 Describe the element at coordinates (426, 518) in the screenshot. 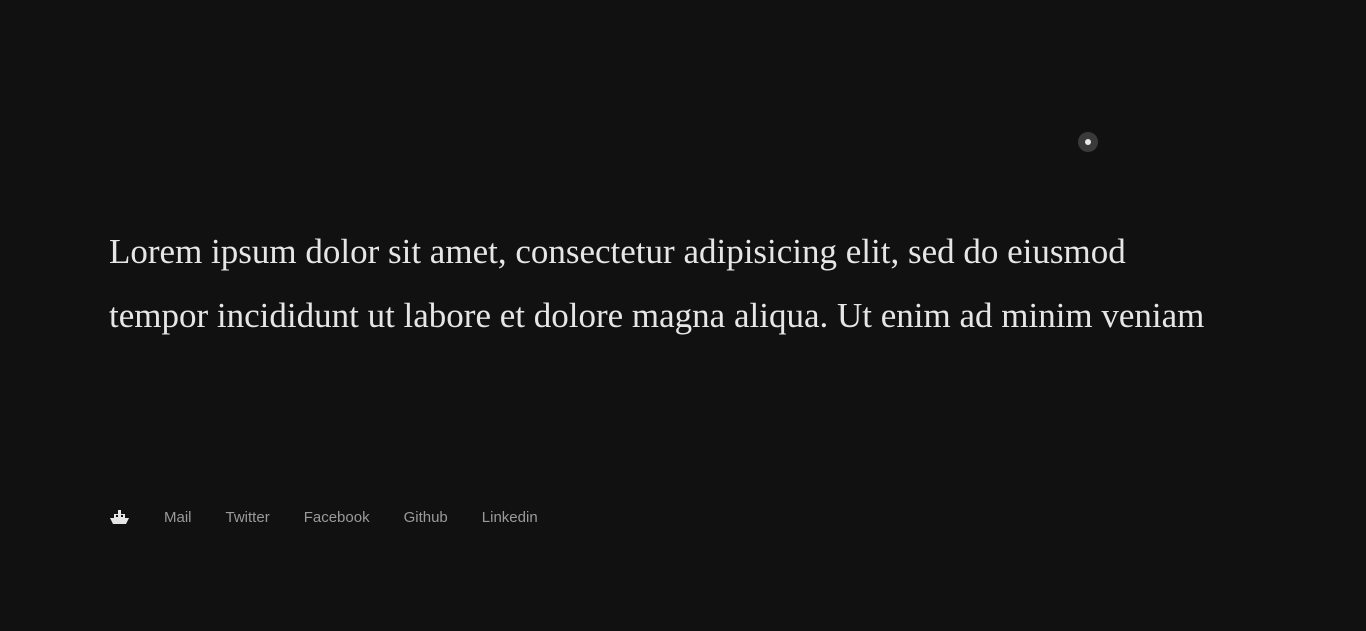

I see `footer-link-github: Github` at that location.